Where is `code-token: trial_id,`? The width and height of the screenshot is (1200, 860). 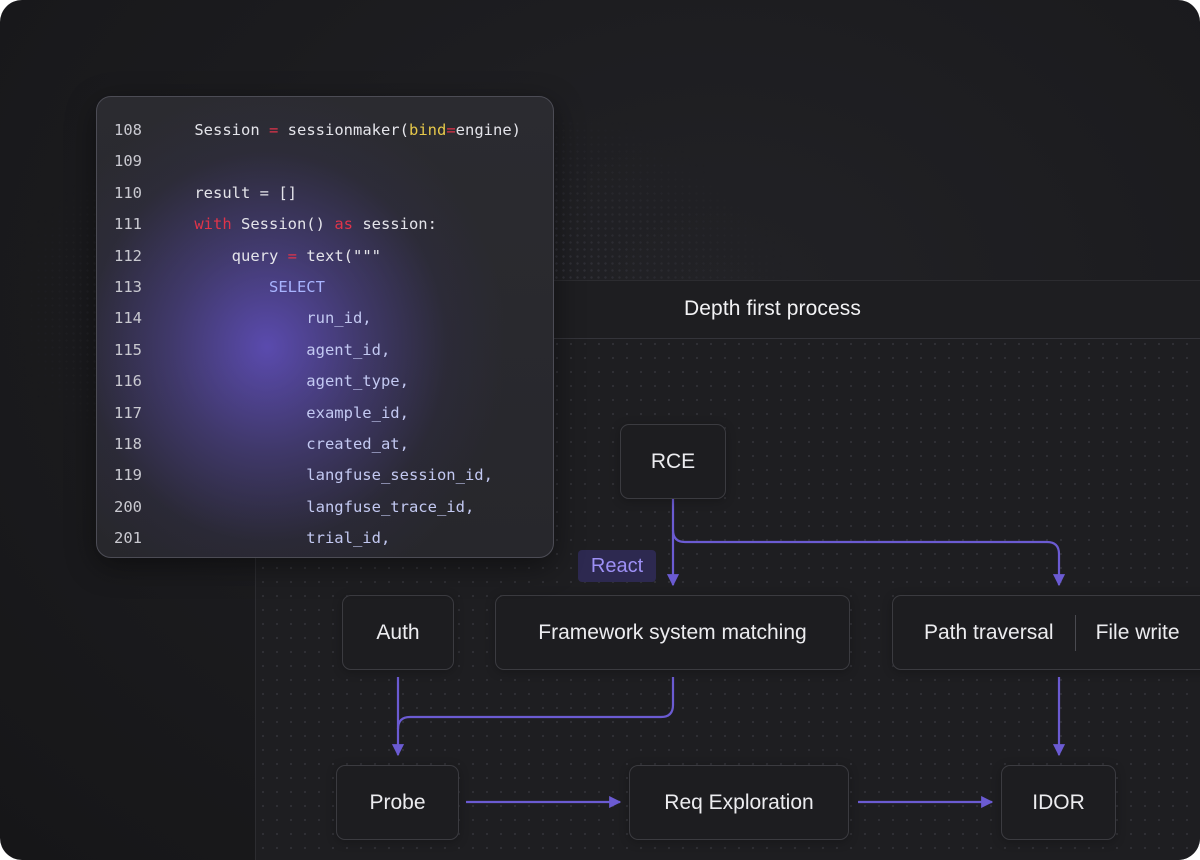
code-token: trial_id, is located at coordinates (274, 538).